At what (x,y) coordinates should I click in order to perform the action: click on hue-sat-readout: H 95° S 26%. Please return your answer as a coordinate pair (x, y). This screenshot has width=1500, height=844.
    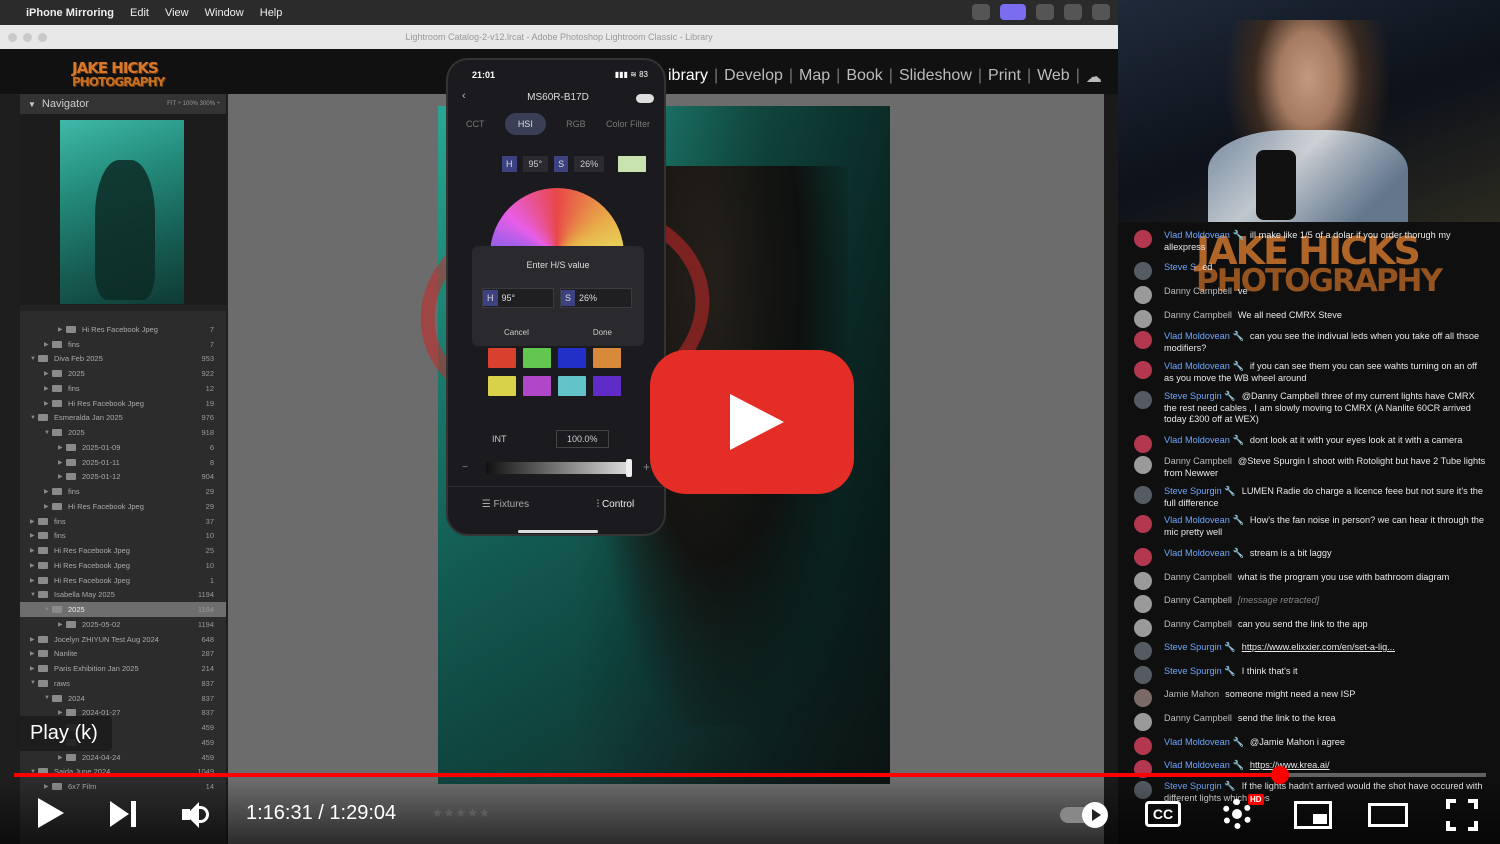
    Looking at the image, I should click on (574, 164).